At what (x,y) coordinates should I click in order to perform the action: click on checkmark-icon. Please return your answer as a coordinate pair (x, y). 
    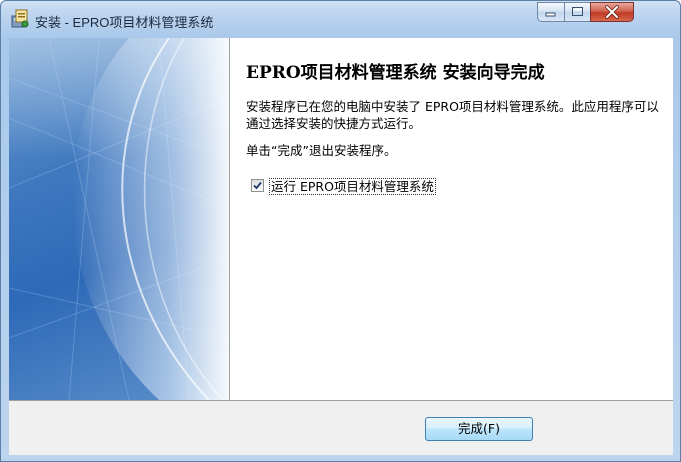
    Looking at the image, I should click on (257, 185).